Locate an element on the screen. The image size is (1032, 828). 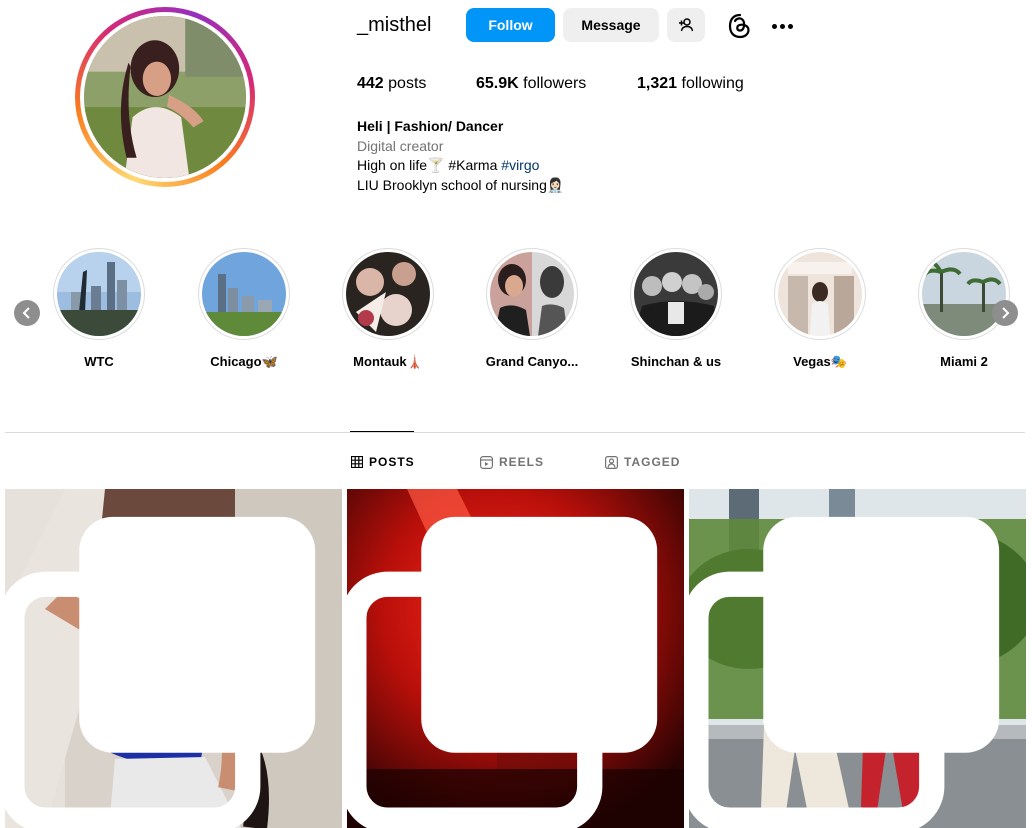
highlight-label: Montauk🗼 is located at coordinates (388, 361).